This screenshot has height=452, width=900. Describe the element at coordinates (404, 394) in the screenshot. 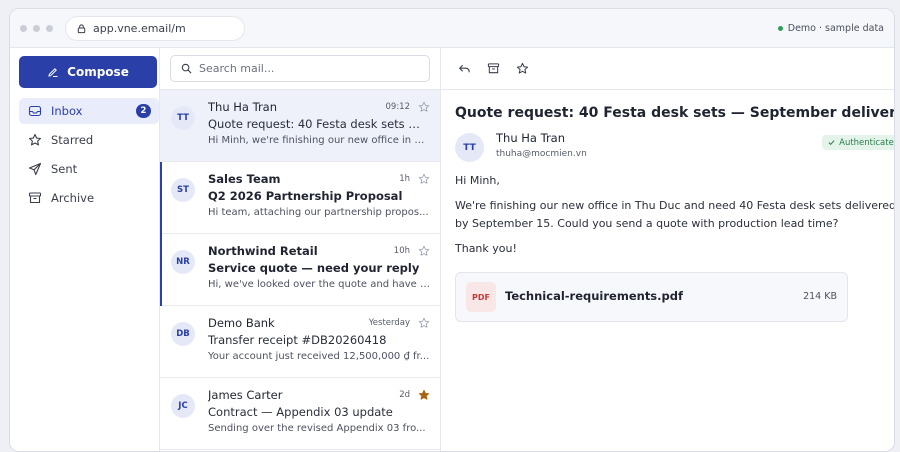

I see `message-time: 2d` at that location.